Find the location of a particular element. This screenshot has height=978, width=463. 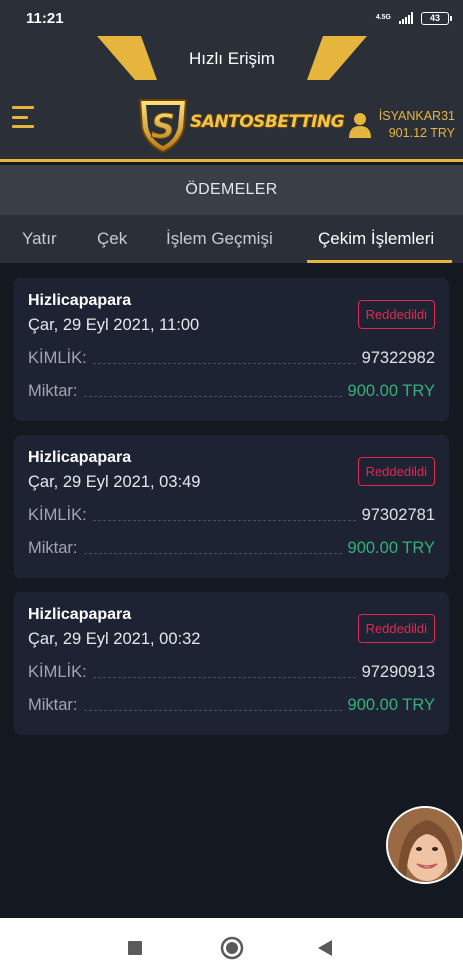

brand-logo: S SANTOSBETTING is located at coordinates (238, 125).